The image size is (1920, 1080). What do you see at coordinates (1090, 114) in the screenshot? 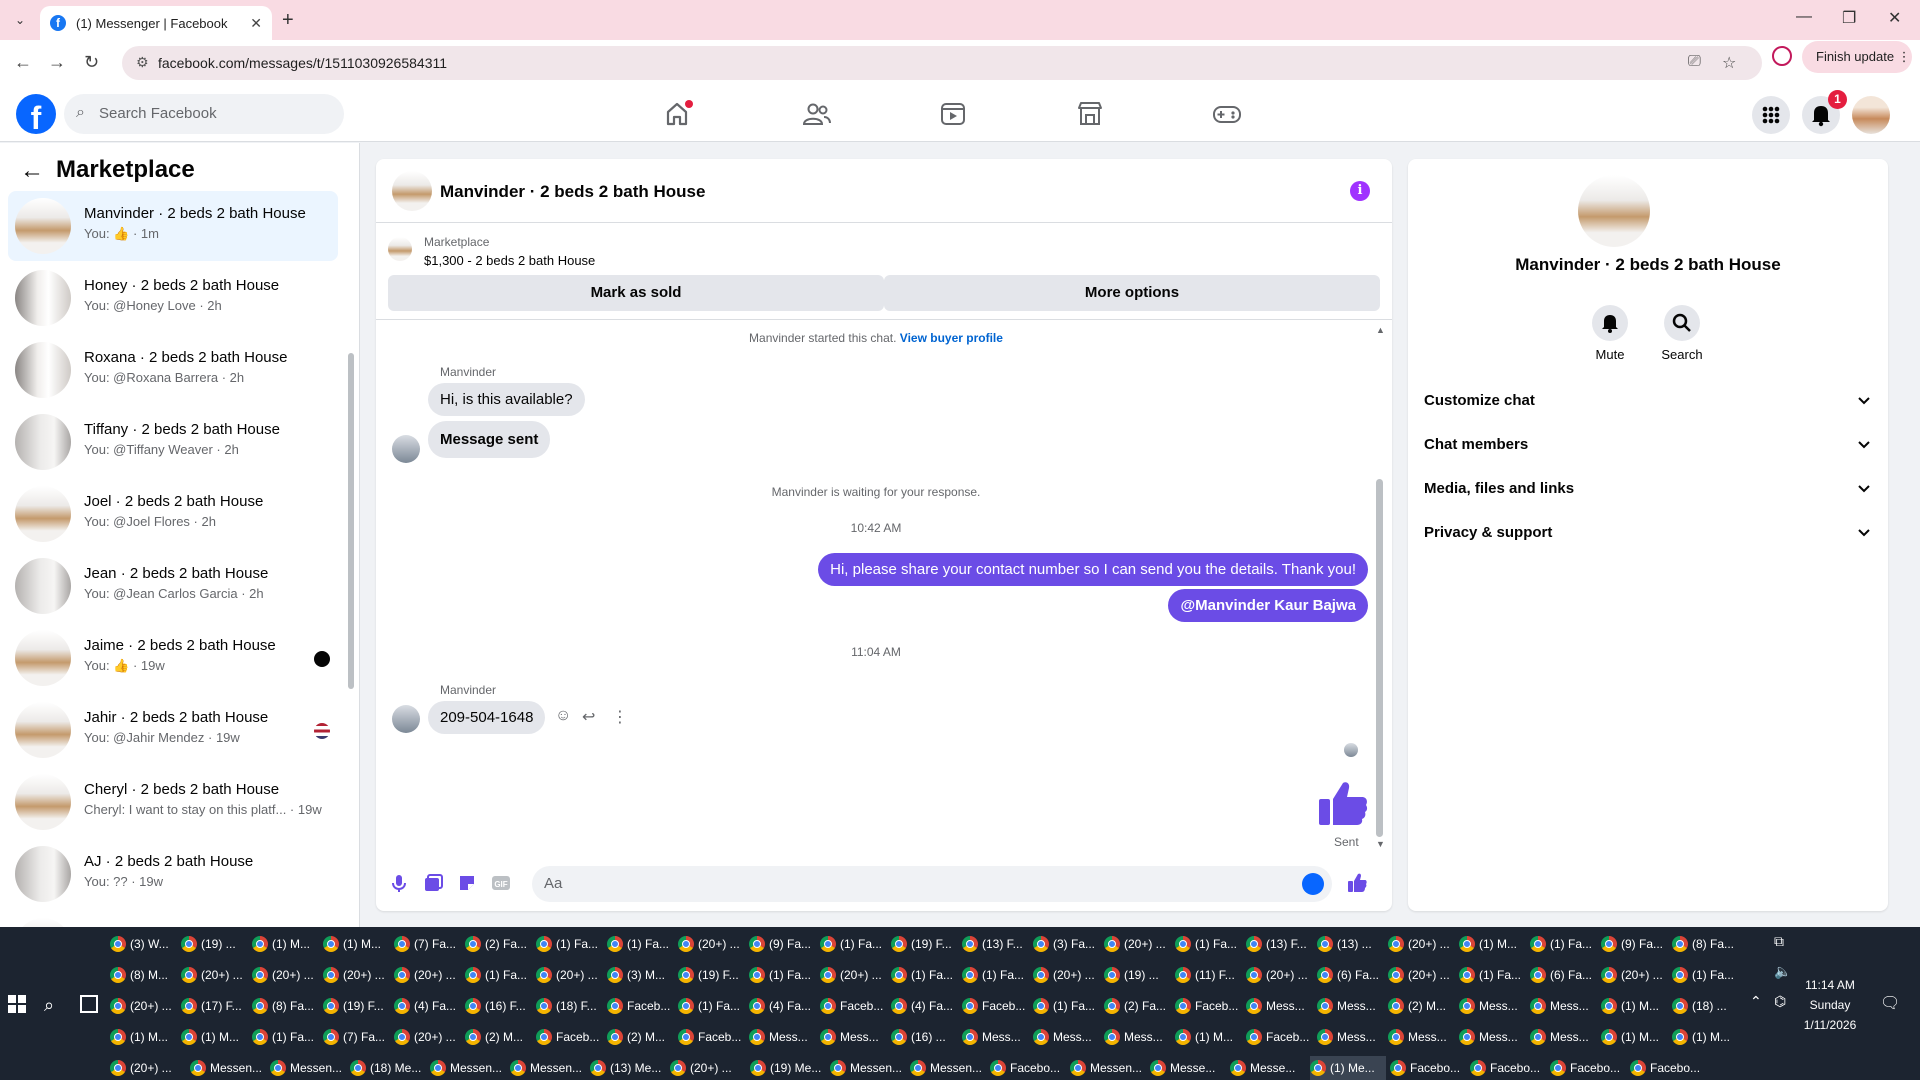
I see `marketplace-icon` at bounding box center [1090, 114].